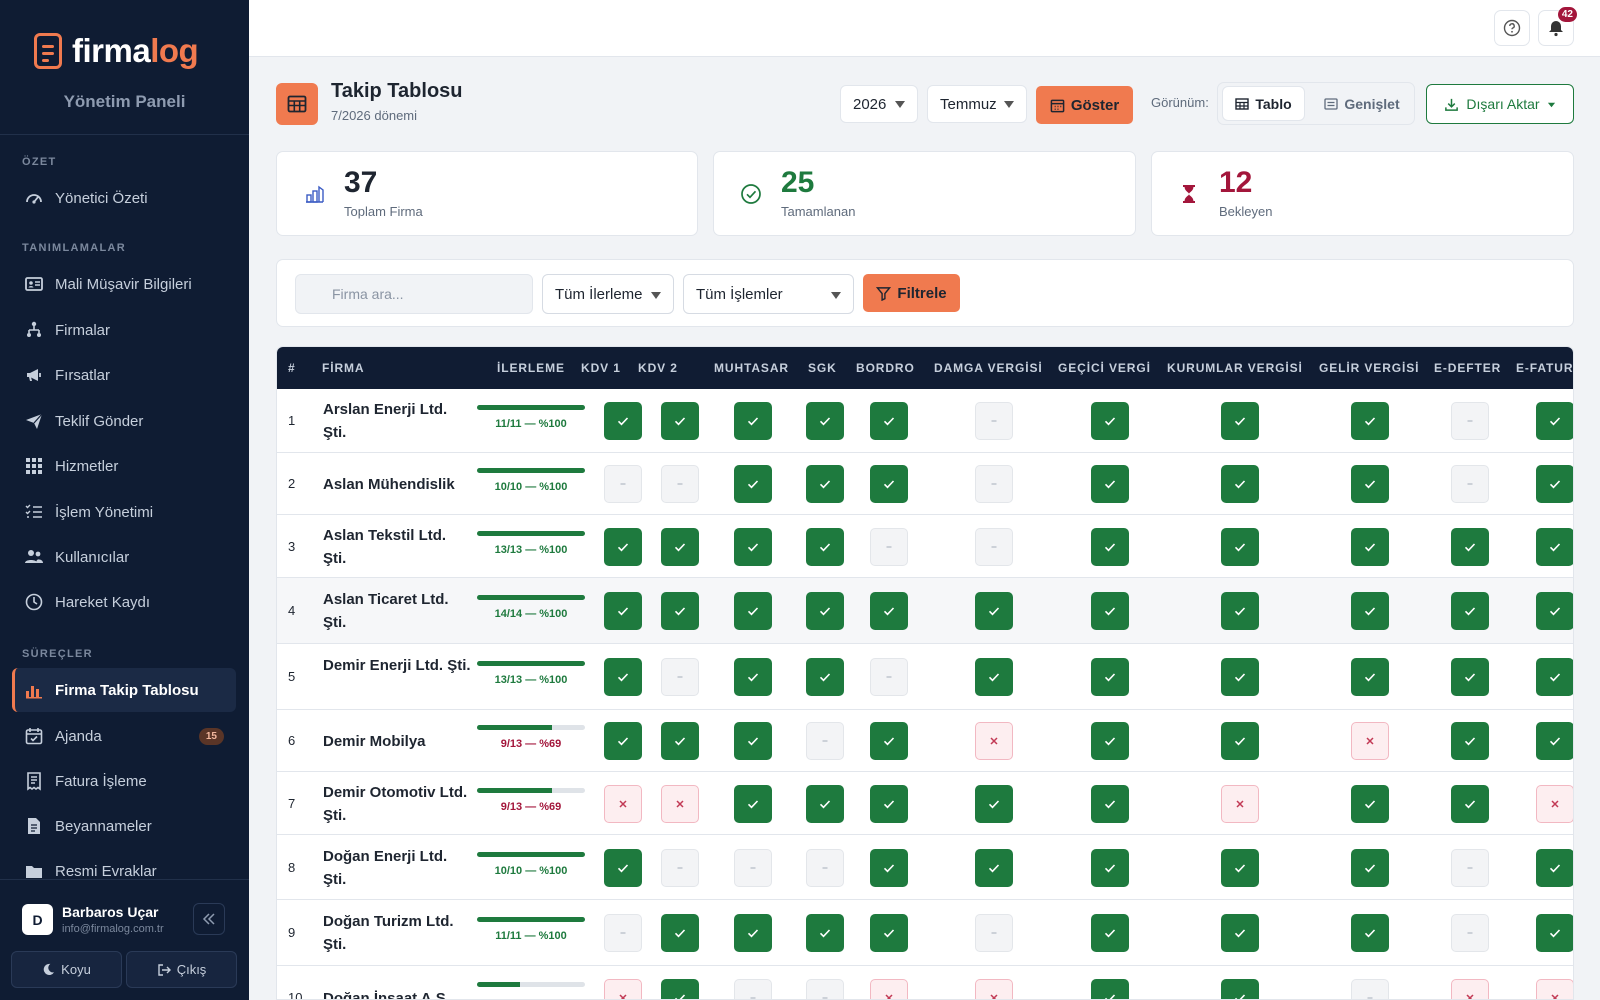 The image size is (1600, 1000). I want to click on sidebar-item-ajanda: Ajanda 15, so click(124, 736).